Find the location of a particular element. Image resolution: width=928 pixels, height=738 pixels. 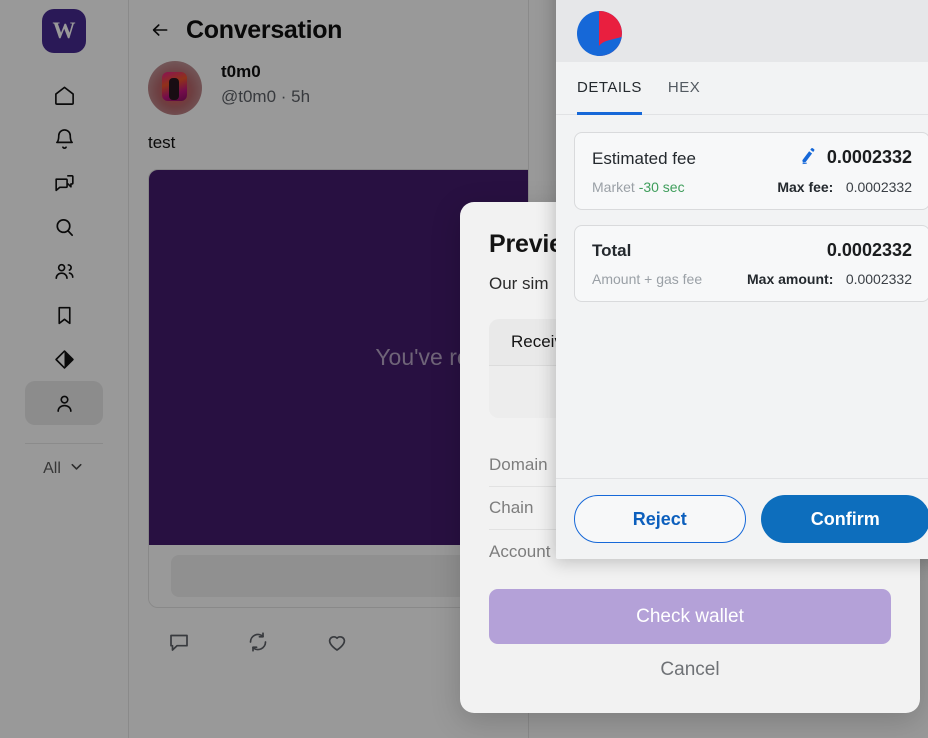

pencil-icon is located at coordinates (809, 157).